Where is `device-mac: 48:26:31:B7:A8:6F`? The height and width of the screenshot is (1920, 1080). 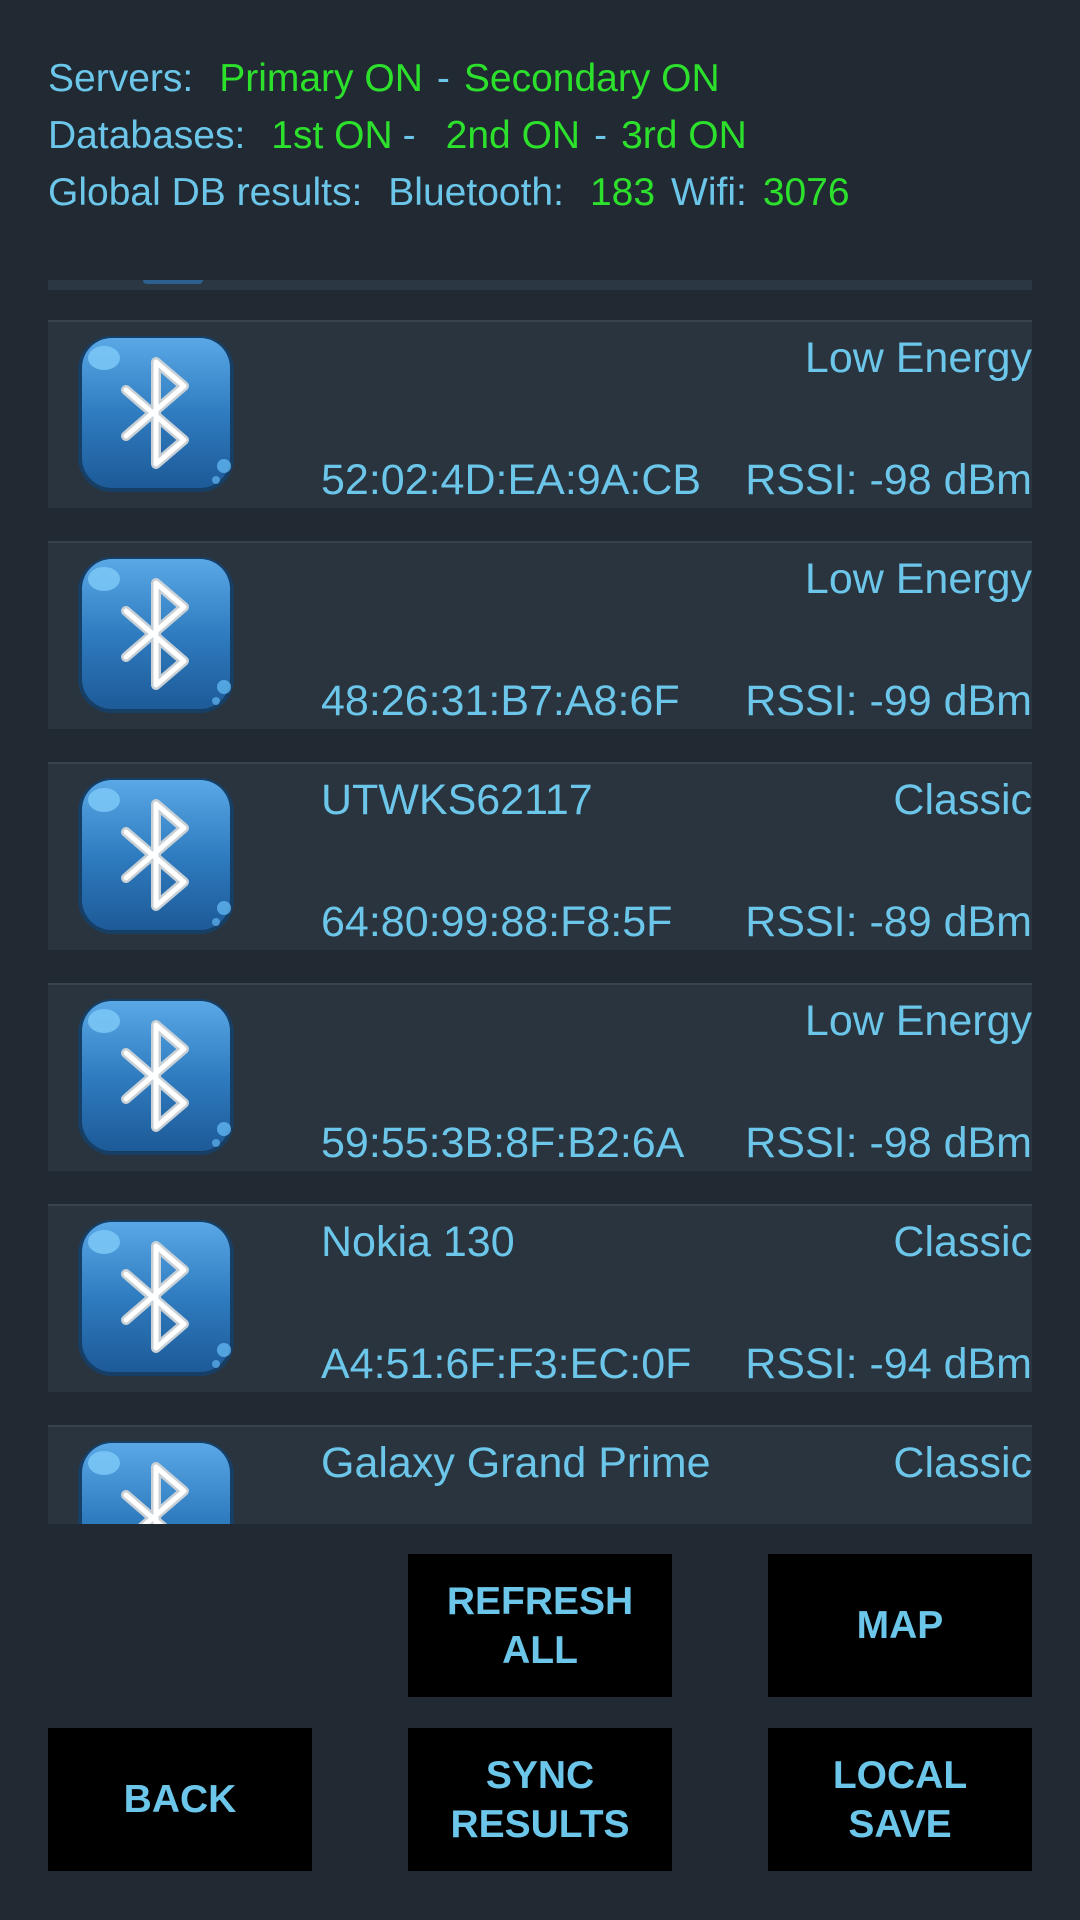
device-mac: 48:26:31:B7:A8:6F is located at coordinates (500, 701).